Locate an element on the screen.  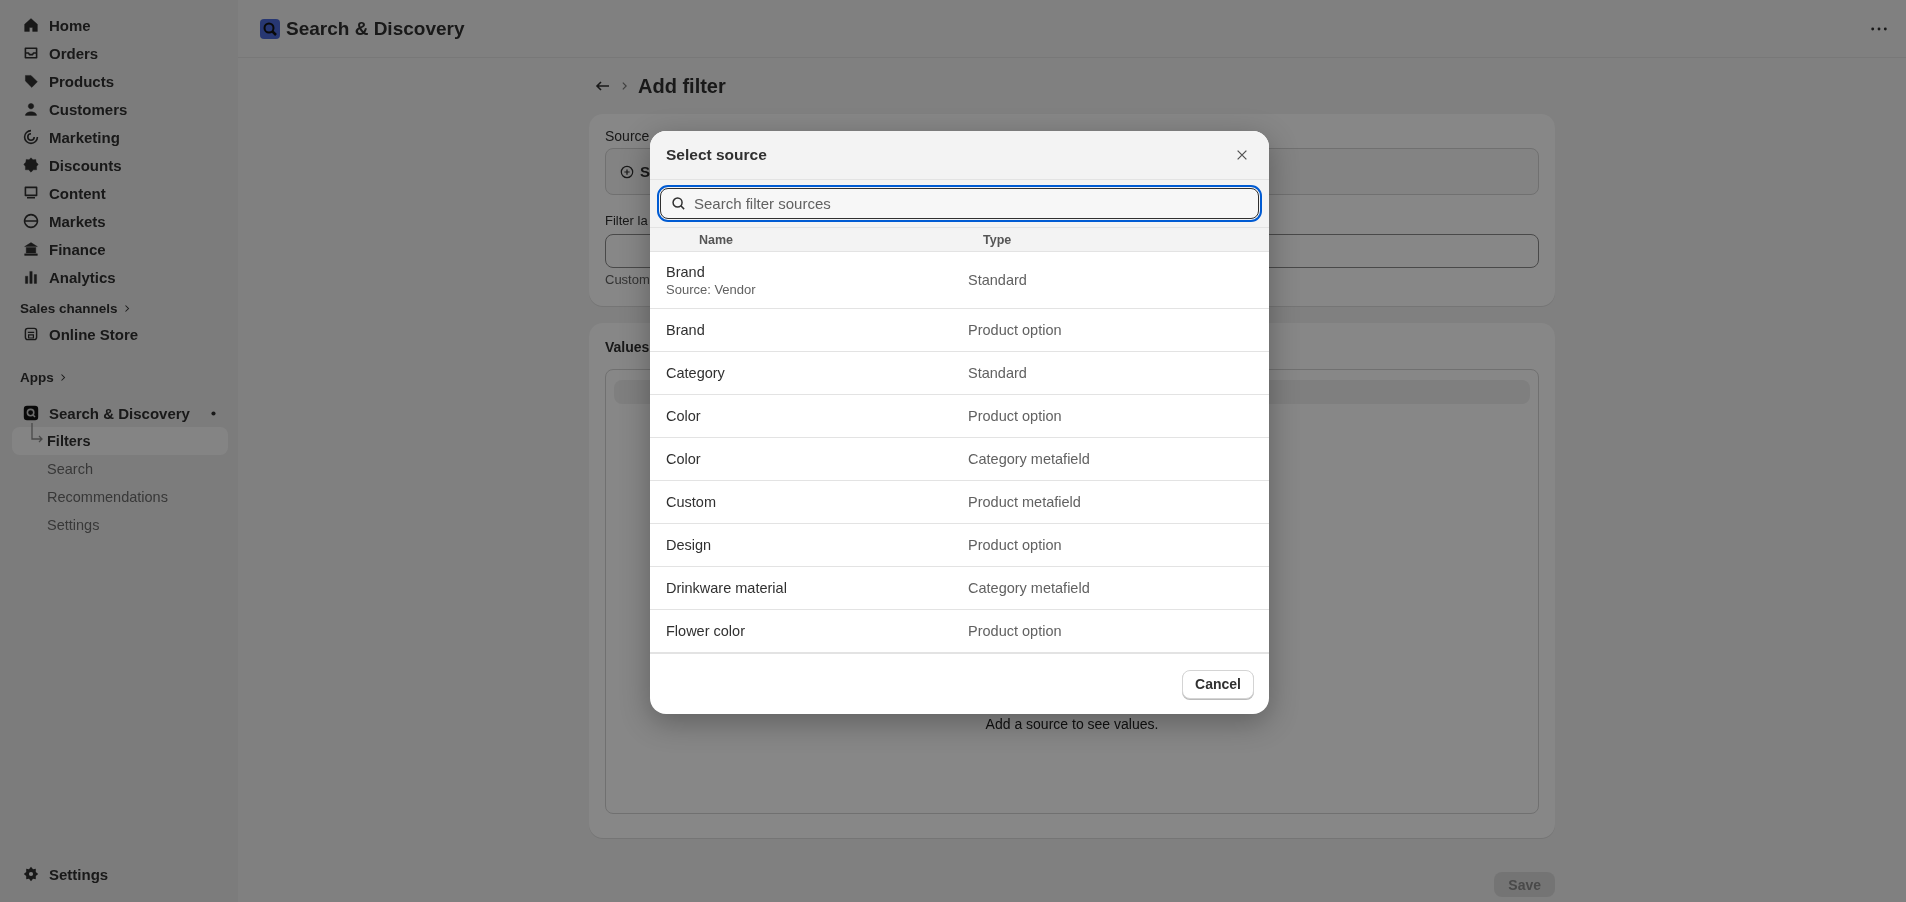
nav-item: Content is located at coordinates (120, 193).